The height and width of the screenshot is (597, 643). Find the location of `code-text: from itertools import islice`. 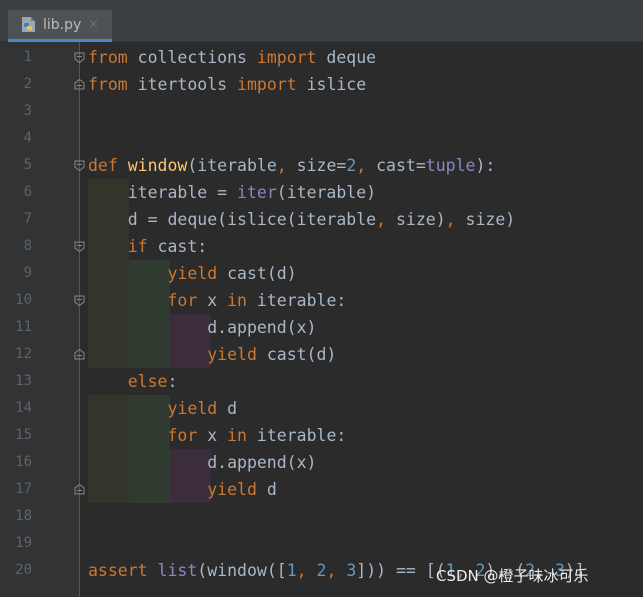

code-text: from itertools import islice is located at coordinates (227, 84).